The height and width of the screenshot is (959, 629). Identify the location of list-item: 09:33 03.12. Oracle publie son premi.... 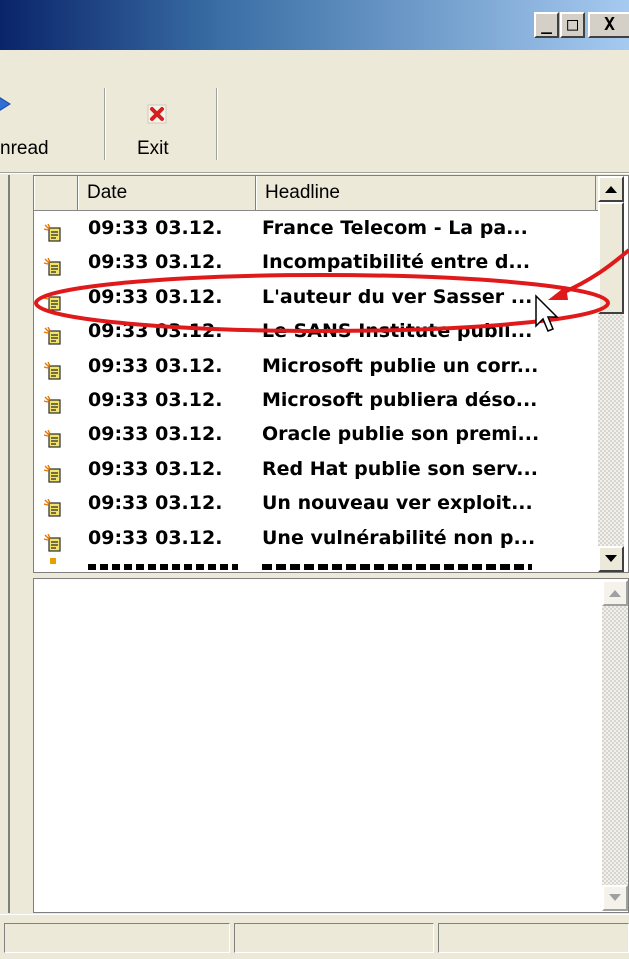
(316, 434).